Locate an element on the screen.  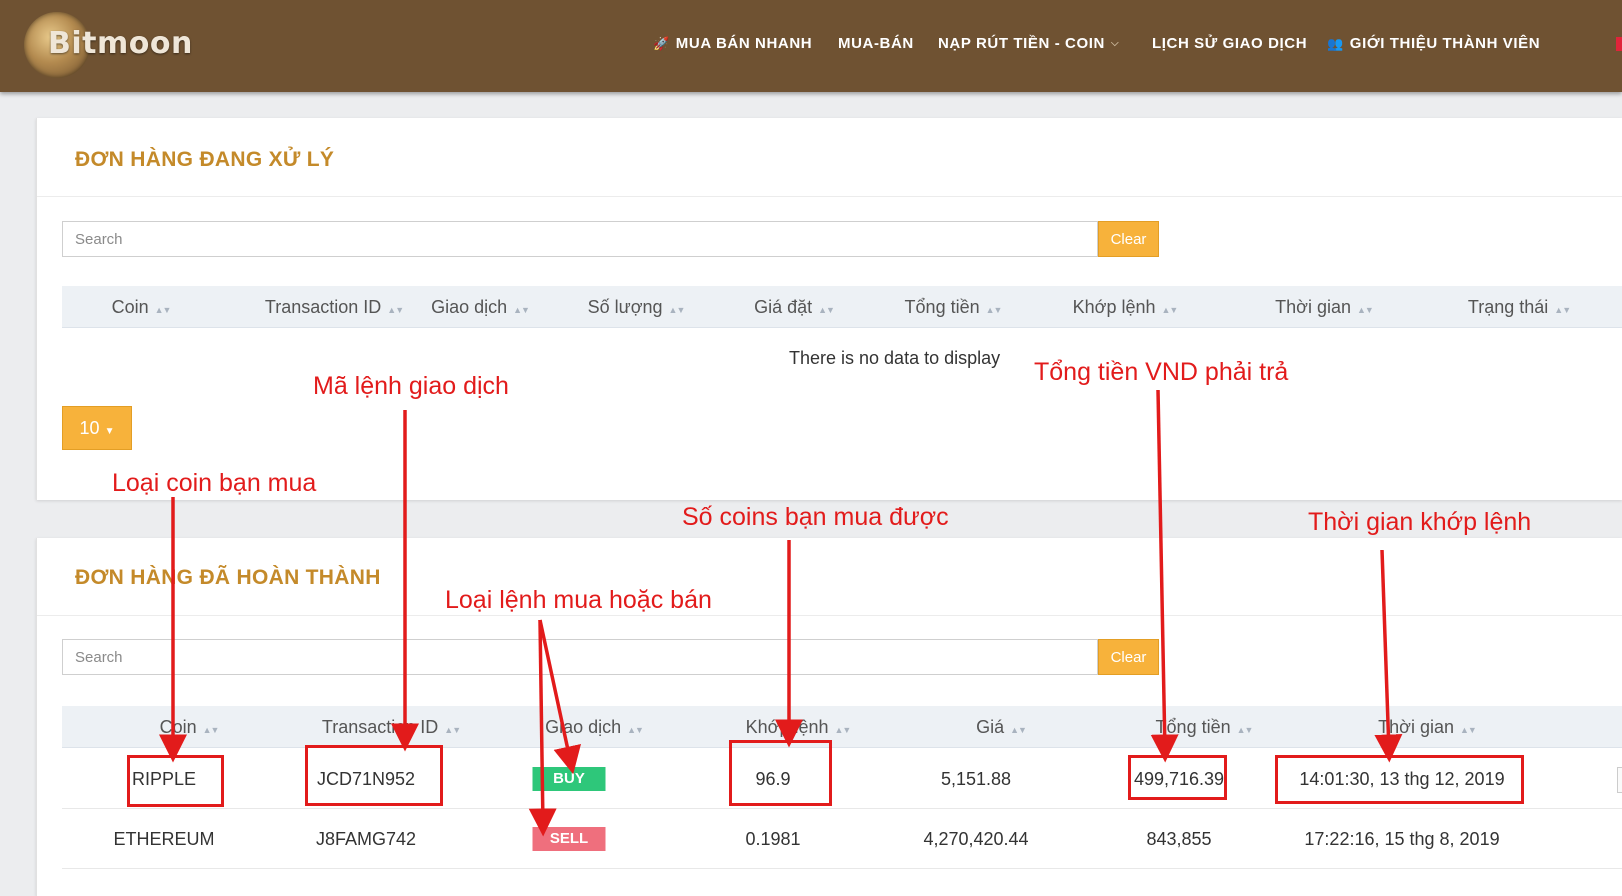
chevron-down-icon: ⌵ is located at coordinates (1115, 43).